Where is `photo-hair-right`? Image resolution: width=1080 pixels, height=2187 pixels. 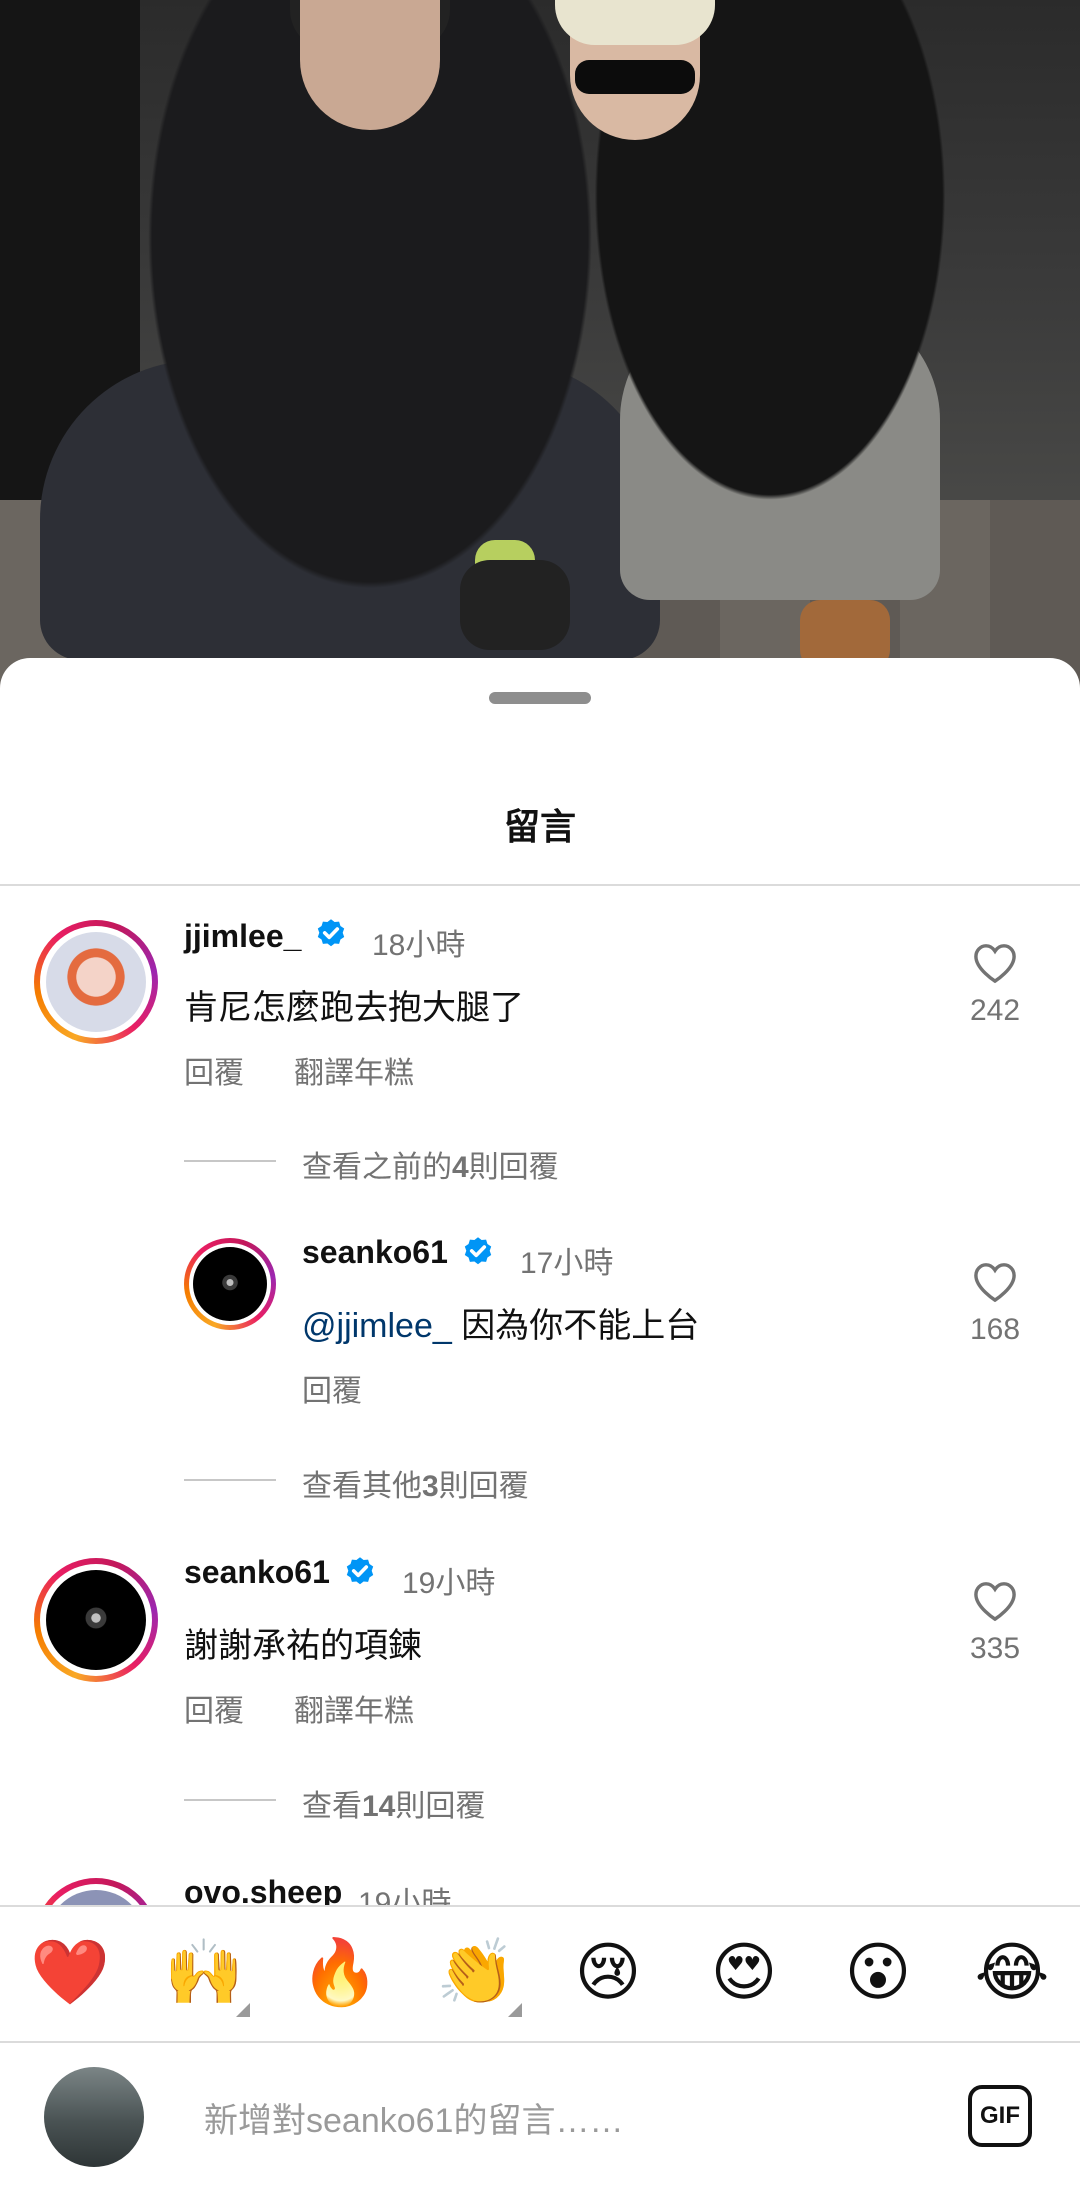
photo-hair-right is located at coordinates (635, 22).